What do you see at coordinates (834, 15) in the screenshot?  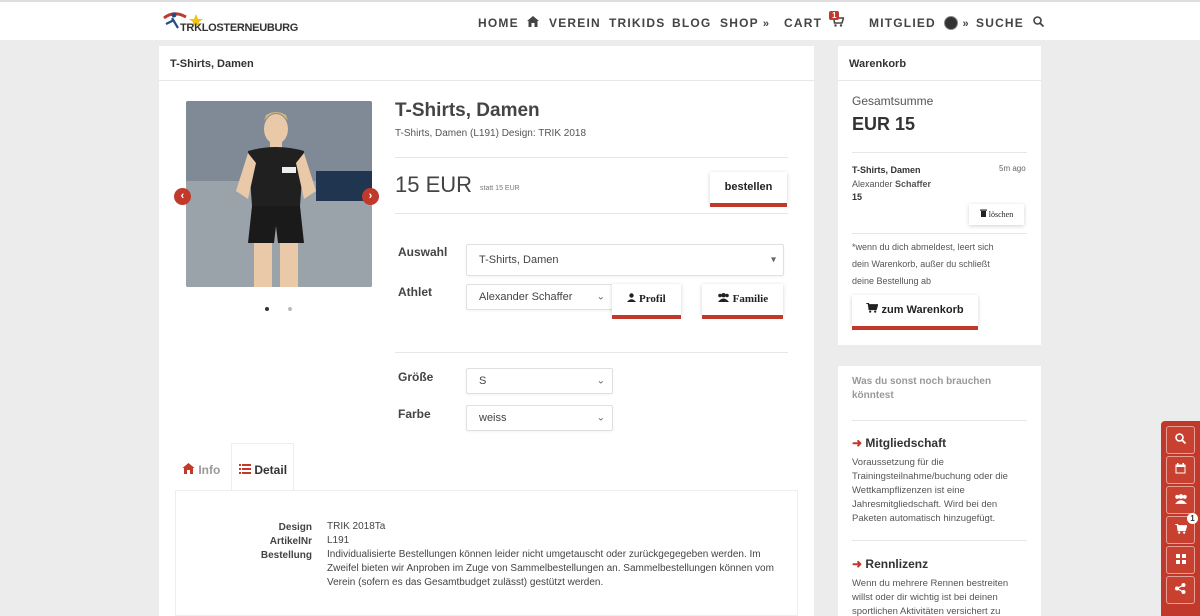 I see `cart-count-badge: 1` at bounding box center [834, 15].